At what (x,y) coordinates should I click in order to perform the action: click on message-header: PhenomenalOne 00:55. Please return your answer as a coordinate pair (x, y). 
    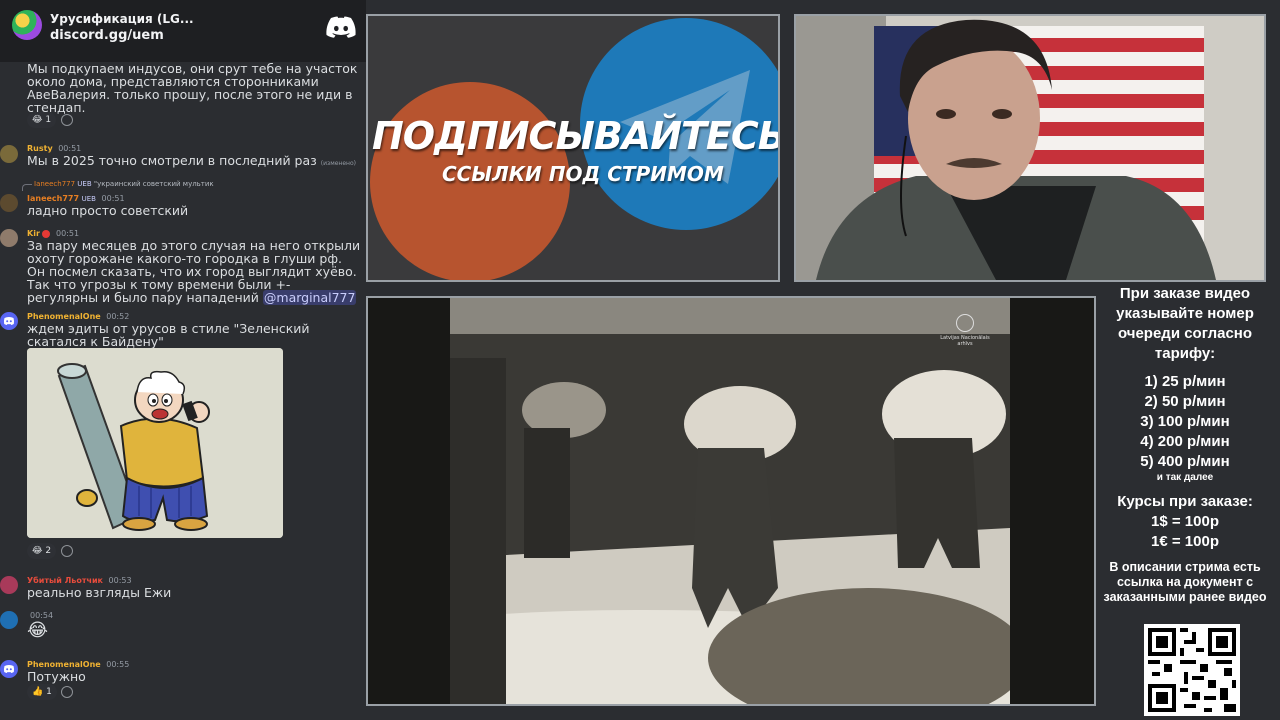
    Looking at the image, I should click on (78, 664).